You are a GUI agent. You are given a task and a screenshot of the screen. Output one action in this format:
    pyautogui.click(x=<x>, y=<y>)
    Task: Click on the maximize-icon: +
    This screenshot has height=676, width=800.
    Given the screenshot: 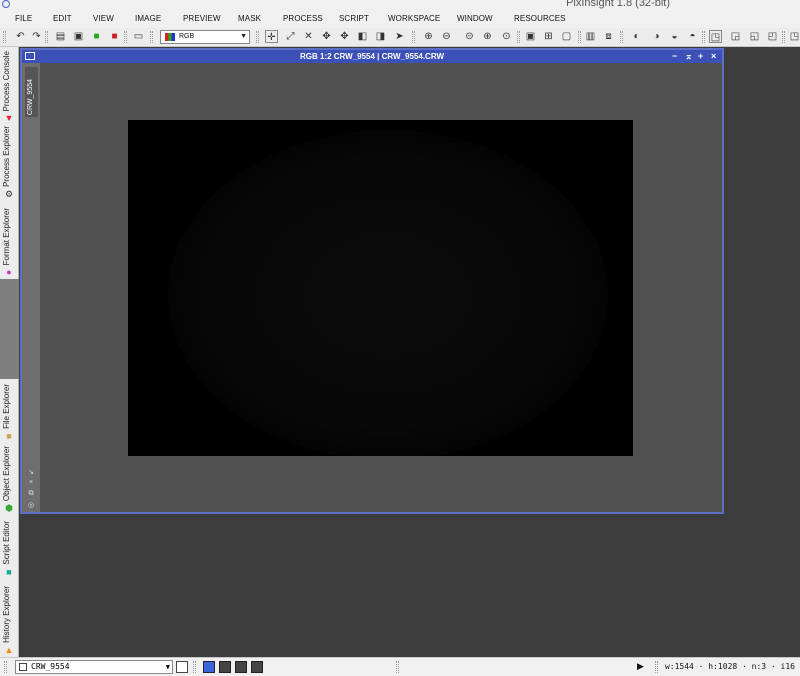 What is the action you would take?
    pyautogui.click(x=700, y=56)
    